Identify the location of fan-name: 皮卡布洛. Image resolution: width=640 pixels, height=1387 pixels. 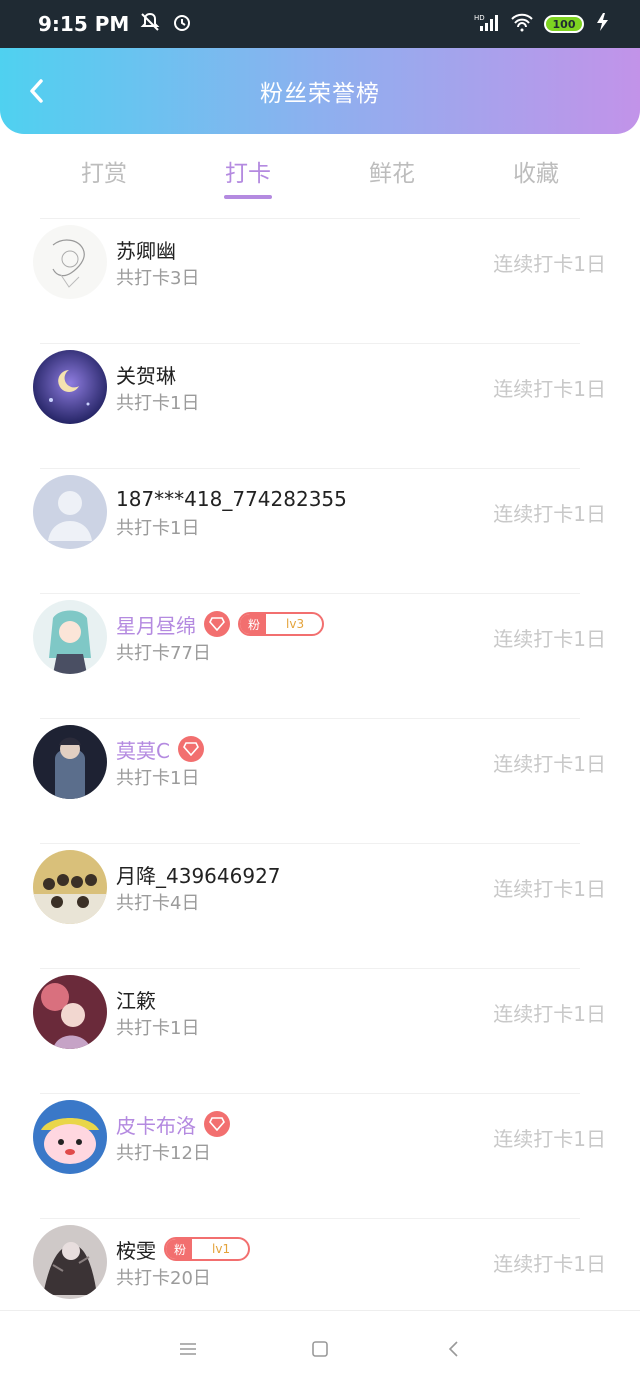
(156, 1125).